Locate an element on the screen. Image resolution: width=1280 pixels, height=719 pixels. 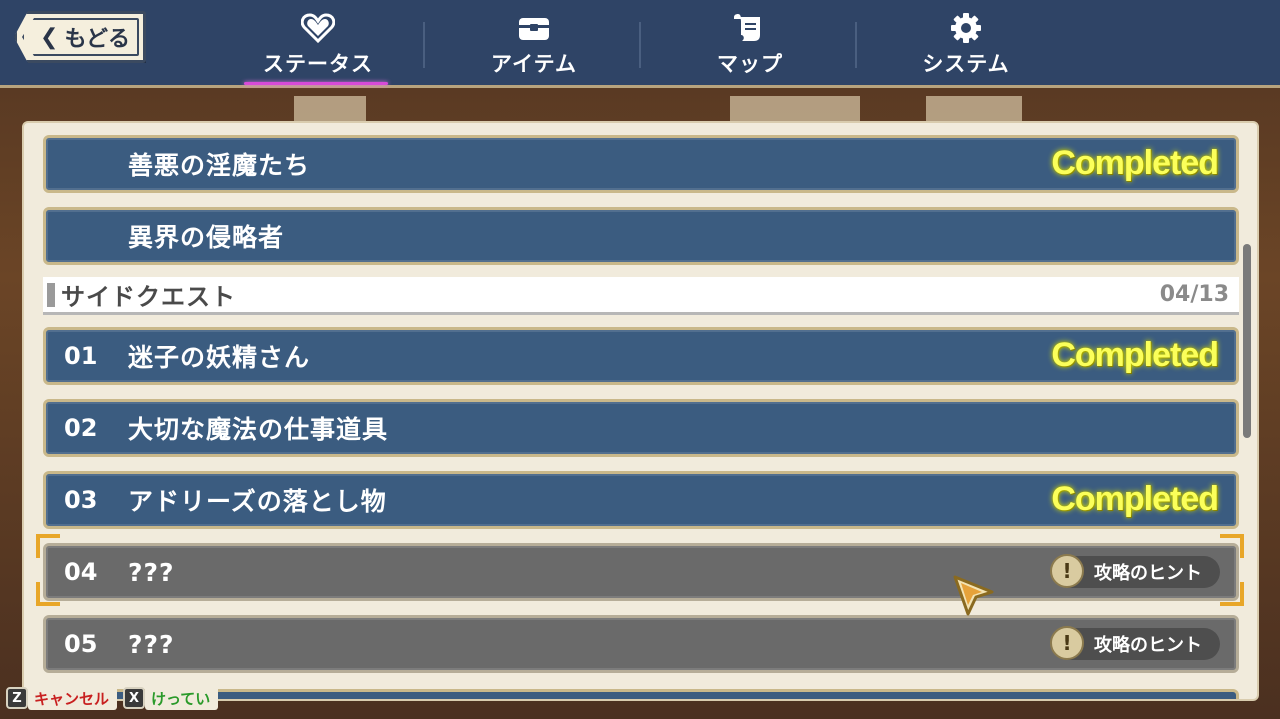
section-header-marker is located at coordinates (51, 294).